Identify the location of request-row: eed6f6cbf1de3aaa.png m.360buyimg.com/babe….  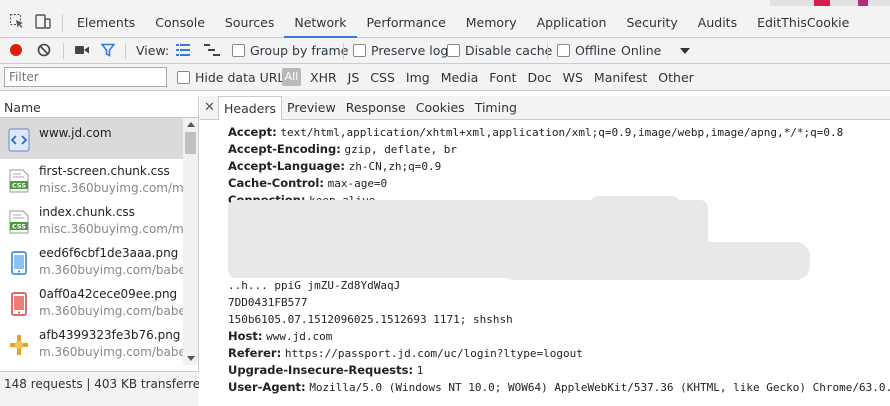
(91, 261).